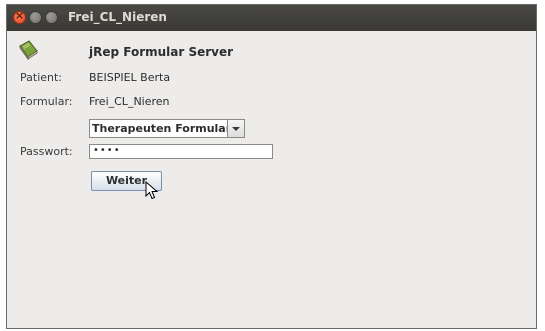 The image size is (545, 331). What do you see at coordinates (35, 17) in the screenshot?
I see `minimize-button` at bounding box center [35, 17].